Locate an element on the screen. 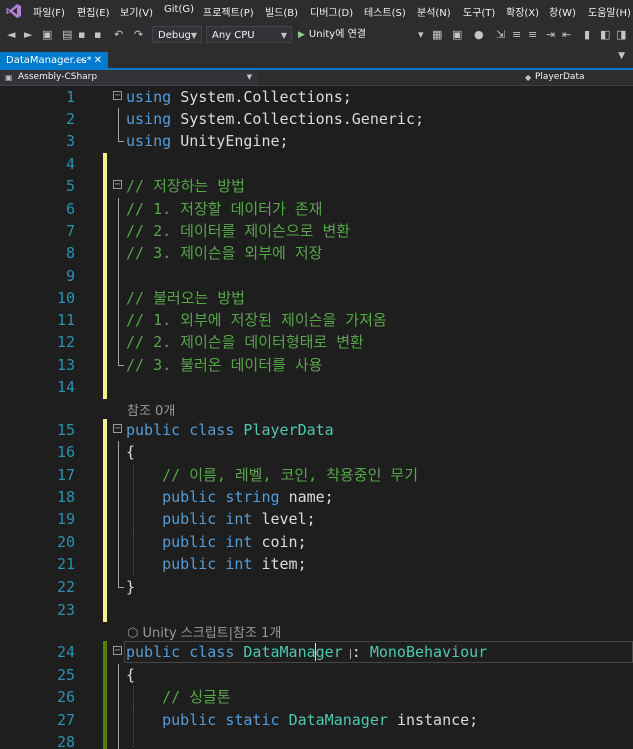 Image resolution: width=633 pixels, height=749 pixels. indent-icon: ⇥ is located at coordinates (550, 35).